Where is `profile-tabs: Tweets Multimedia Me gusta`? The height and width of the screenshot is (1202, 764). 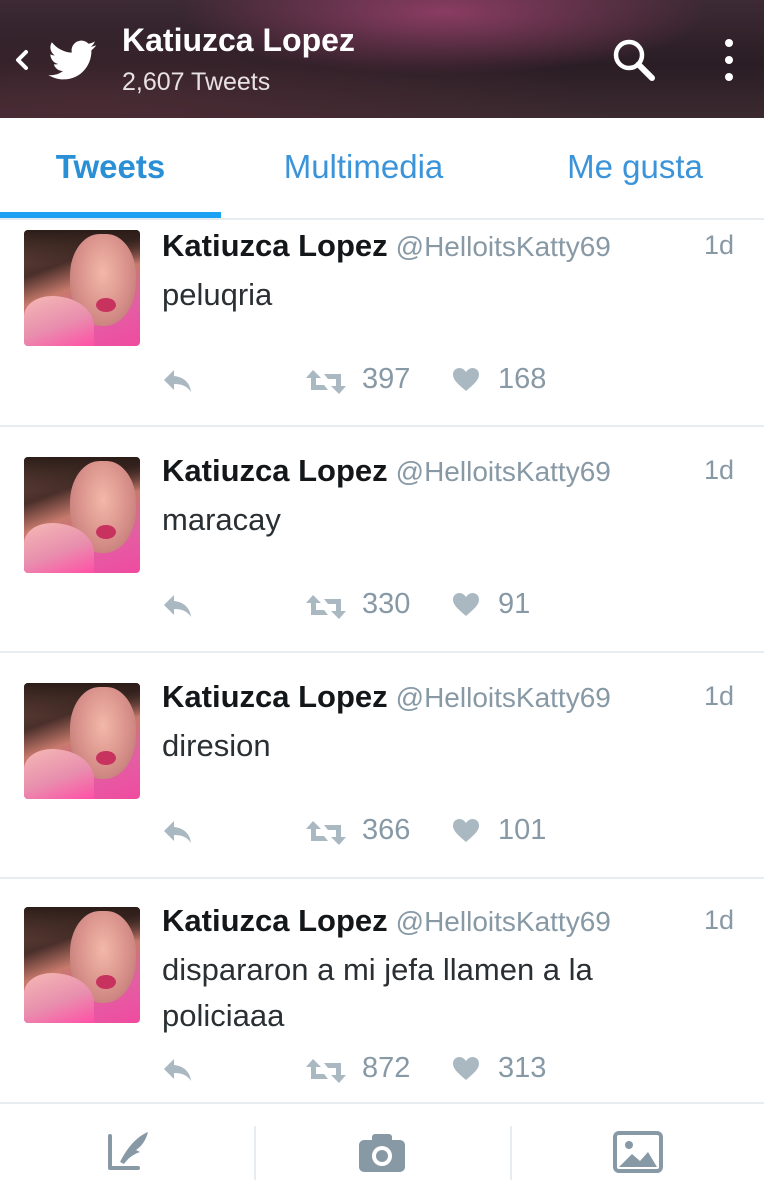
profile-tabs: Tweets Multimedia Me gusta is located at coordinates (382, 169).